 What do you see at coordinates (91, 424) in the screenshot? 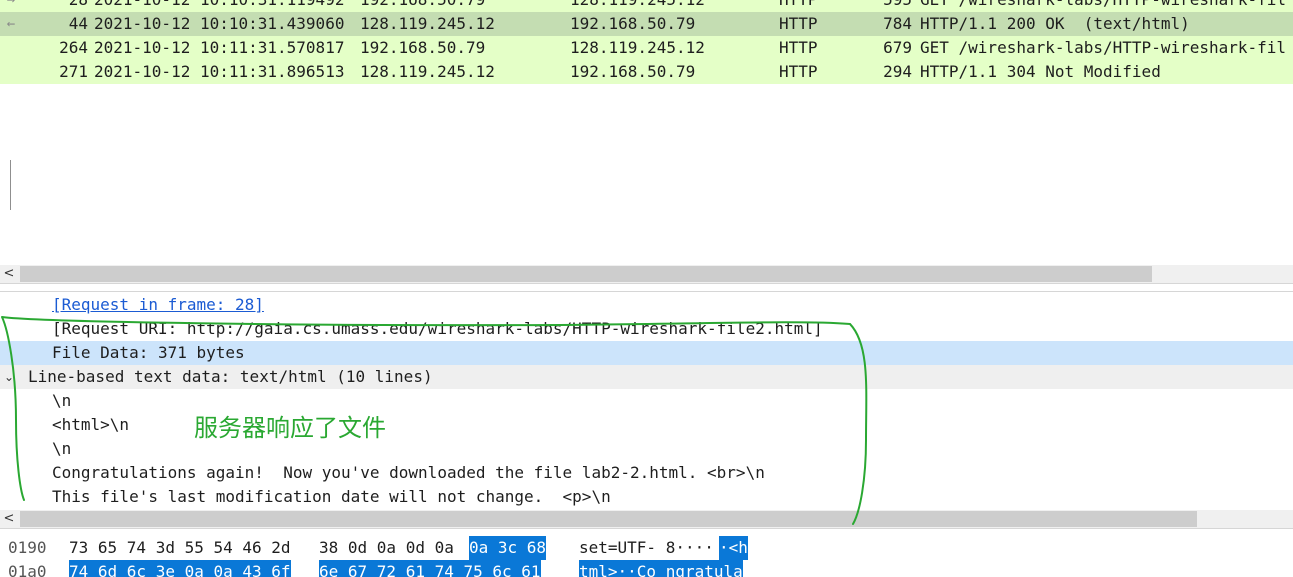
I see `text-line-content: <html>\n` at bounding box center [91, 424].